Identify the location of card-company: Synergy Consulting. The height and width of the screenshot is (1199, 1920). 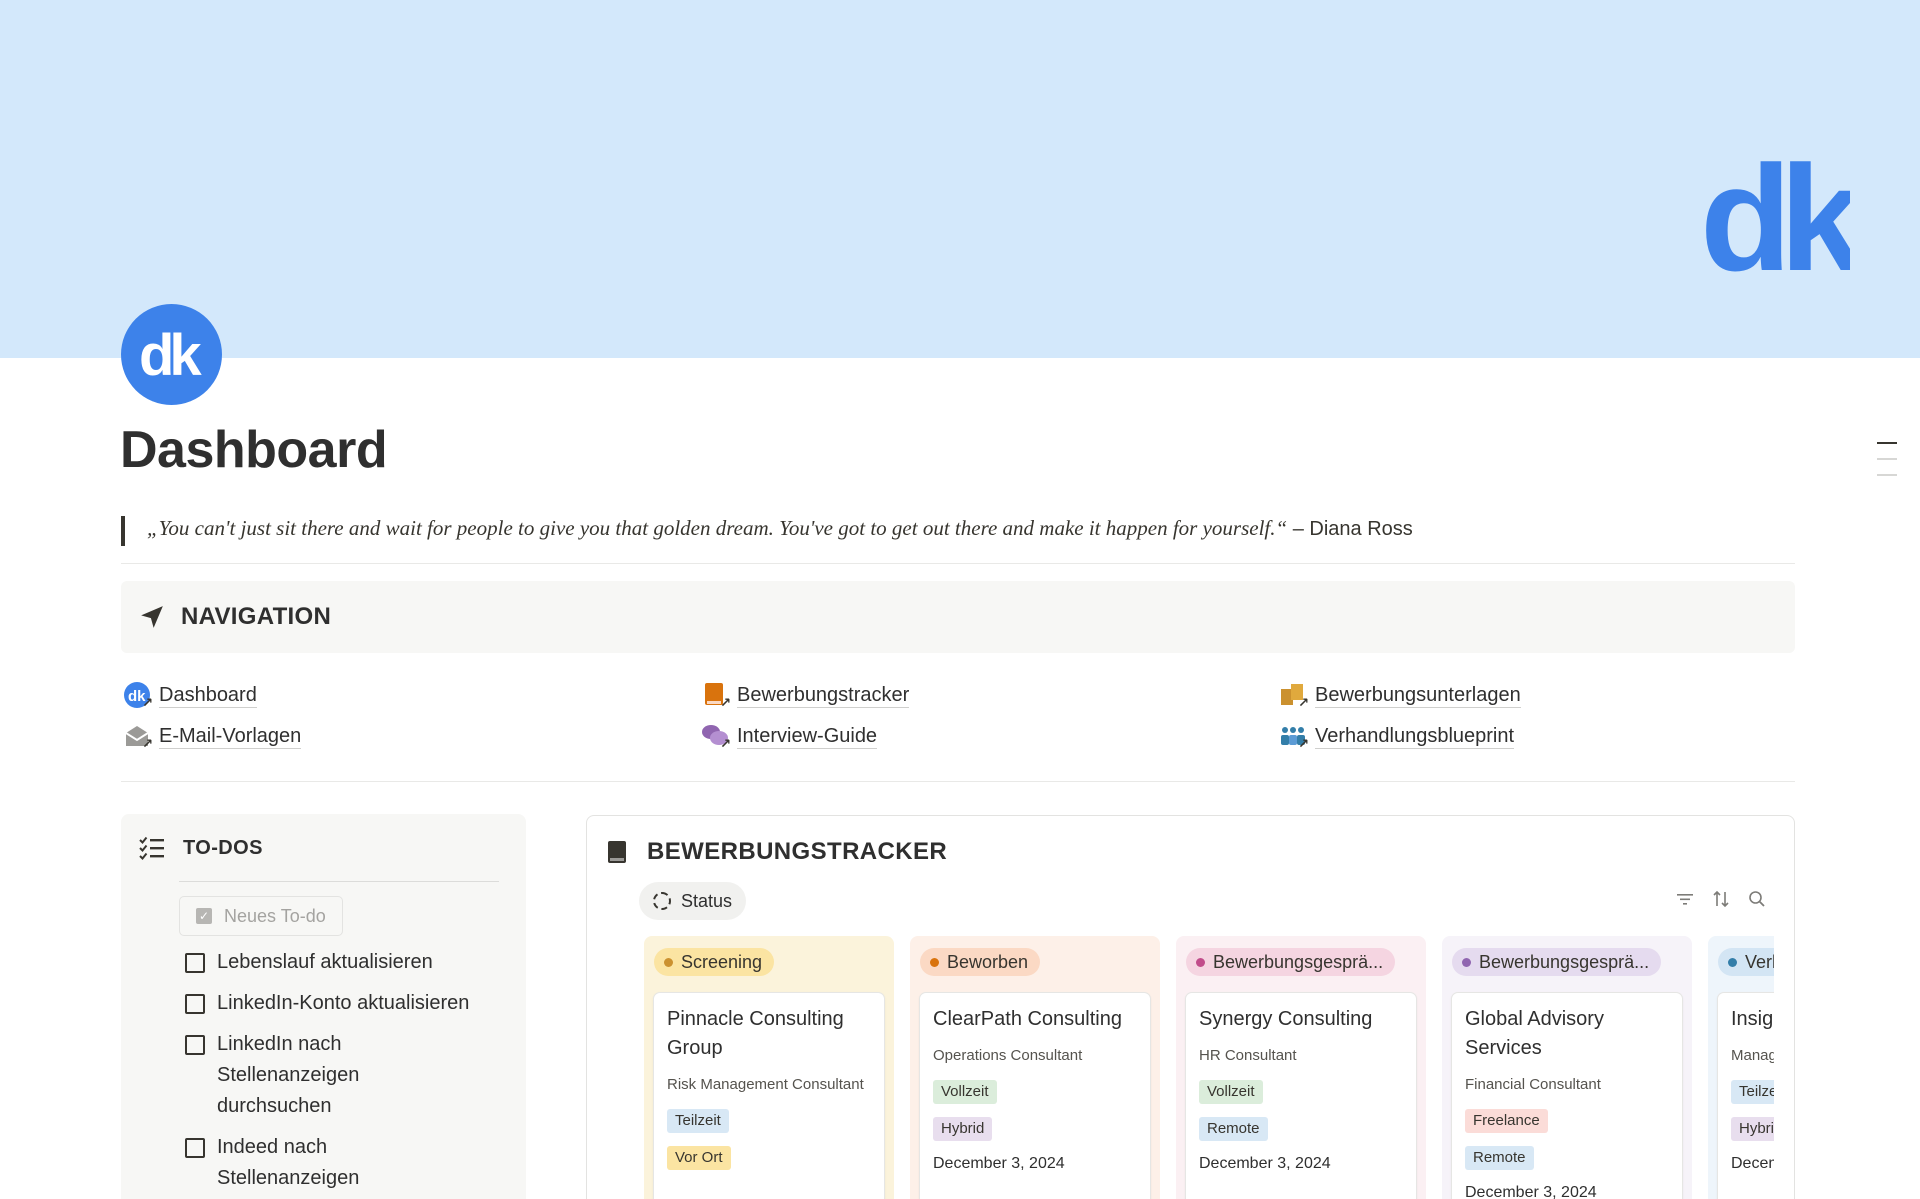
(1286, 1019).